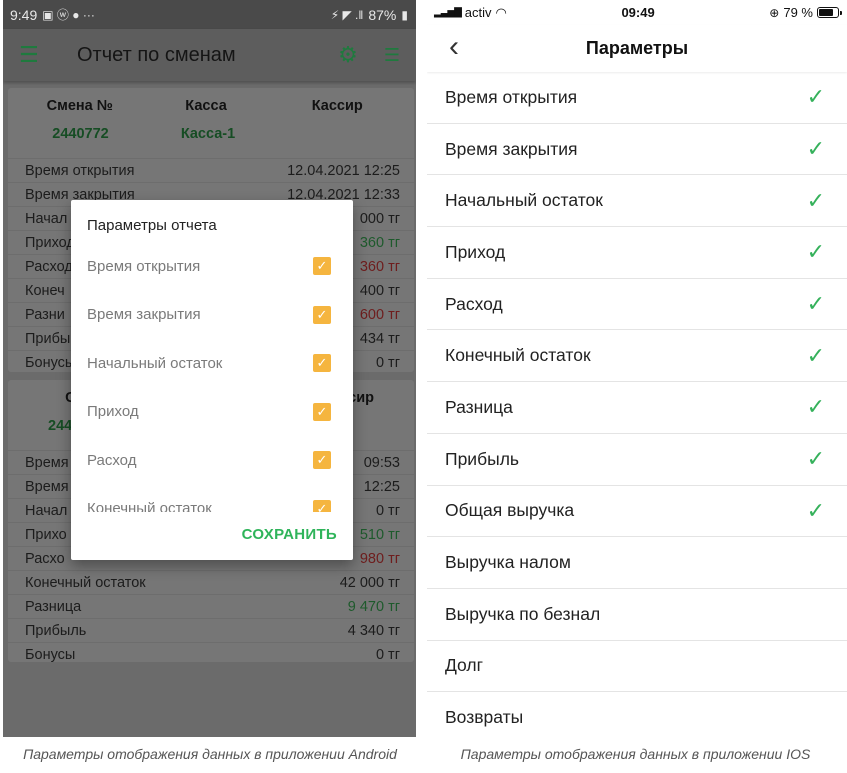 This screenshot has width=847, height=773. Describe the element at coordinates (379, 243) in the screenshot. I see `row-value: 360 тг` at that location.